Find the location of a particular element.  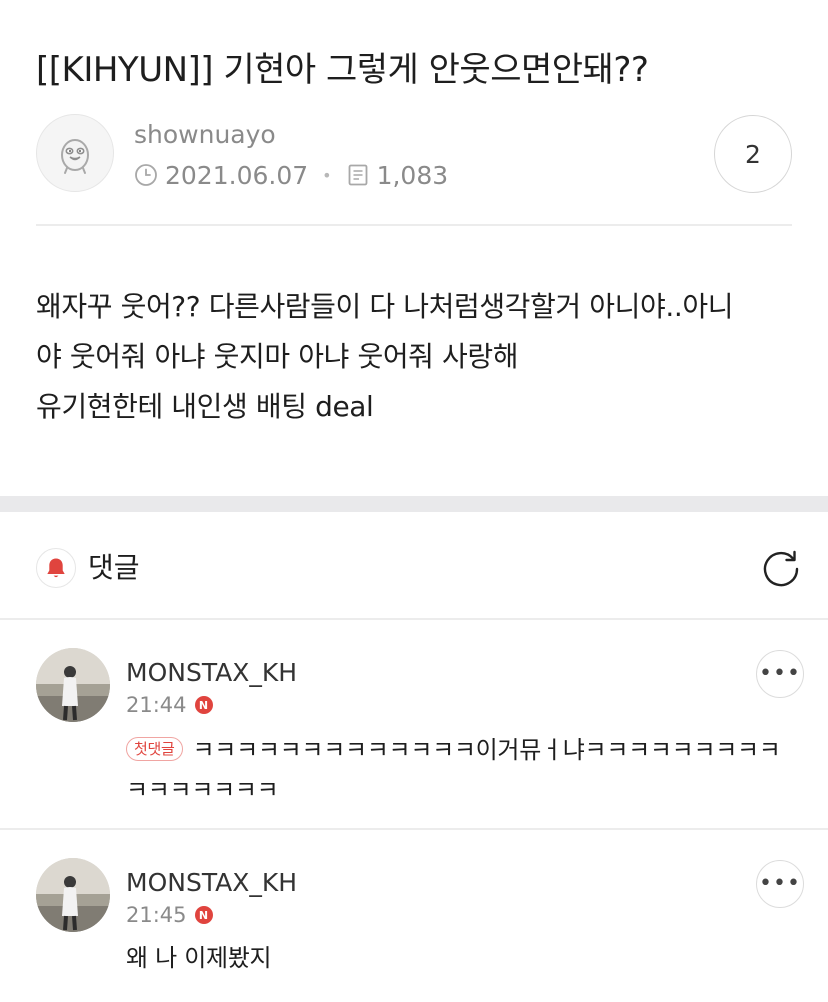

comment-text-block: 첫댓글 ㅋㅋㅋㅋㅋㅋㅋㅋㅋㅋㅋㅋㅋ이거뮤ㅓ냐ㅋㅋㅋㅋㅋㅋㅋㅋㅋㅋㅋㅋㅋㅋㅋㅋ is located at coordinates (461, 770).